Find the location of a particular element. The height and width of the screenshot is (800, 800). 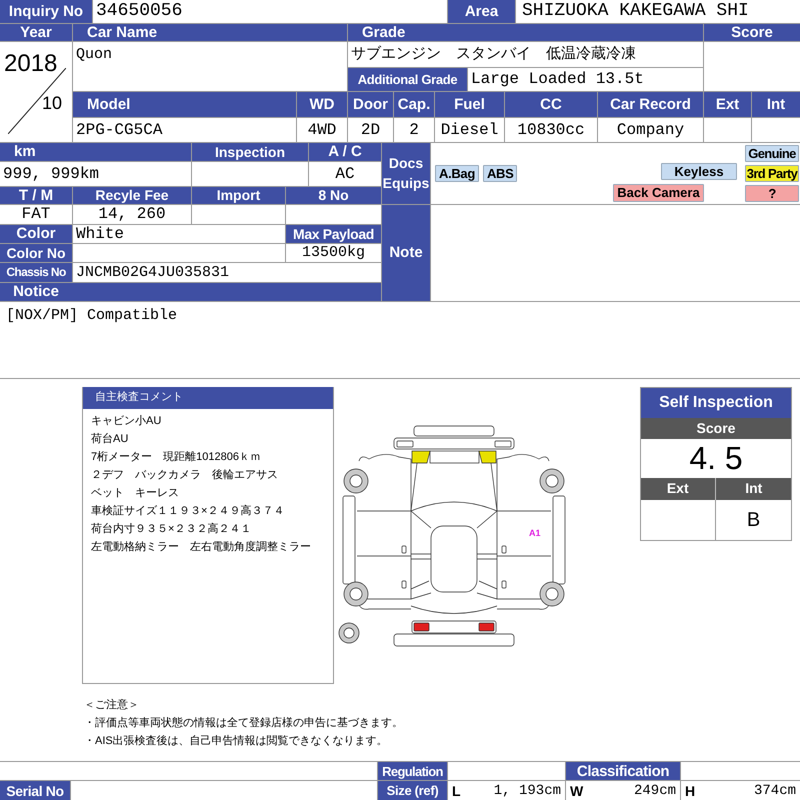

field-label: Note is located at coordinates (406, 252).